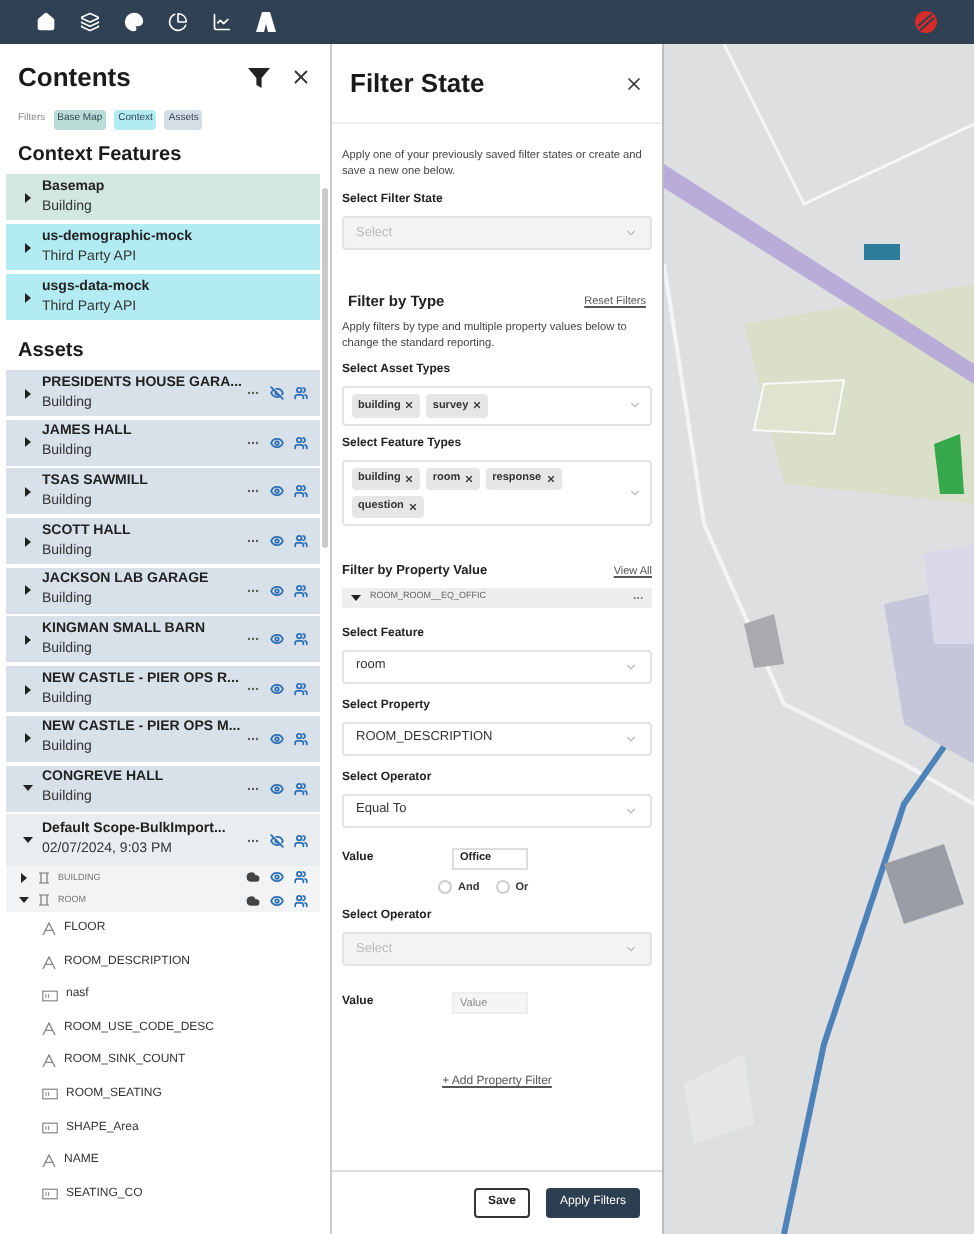 This screenshot has width=974, height=1234. I want to click on palette-icon, so click(134, 22).